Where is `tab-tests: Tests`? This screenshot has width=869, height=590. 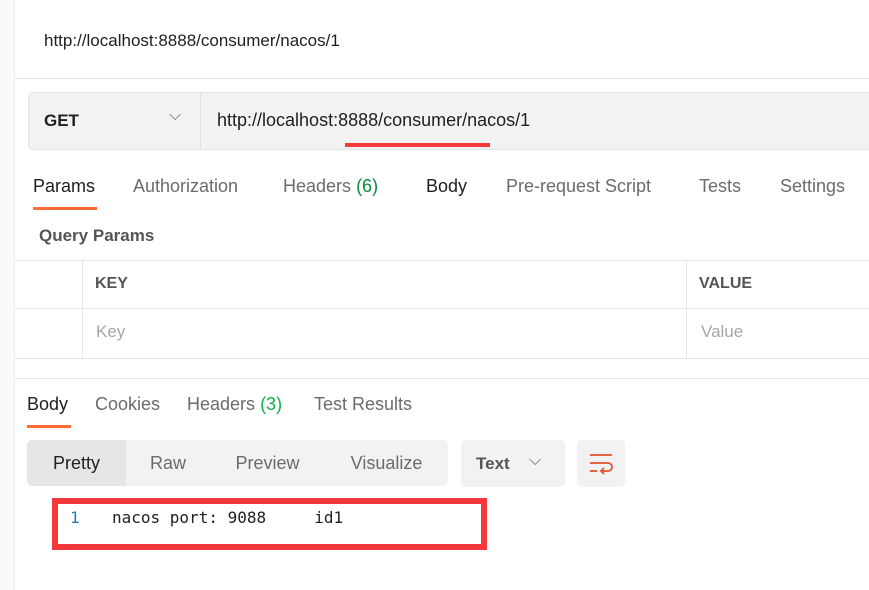 tab-tests: Tests is located at coordinates (720, 186).